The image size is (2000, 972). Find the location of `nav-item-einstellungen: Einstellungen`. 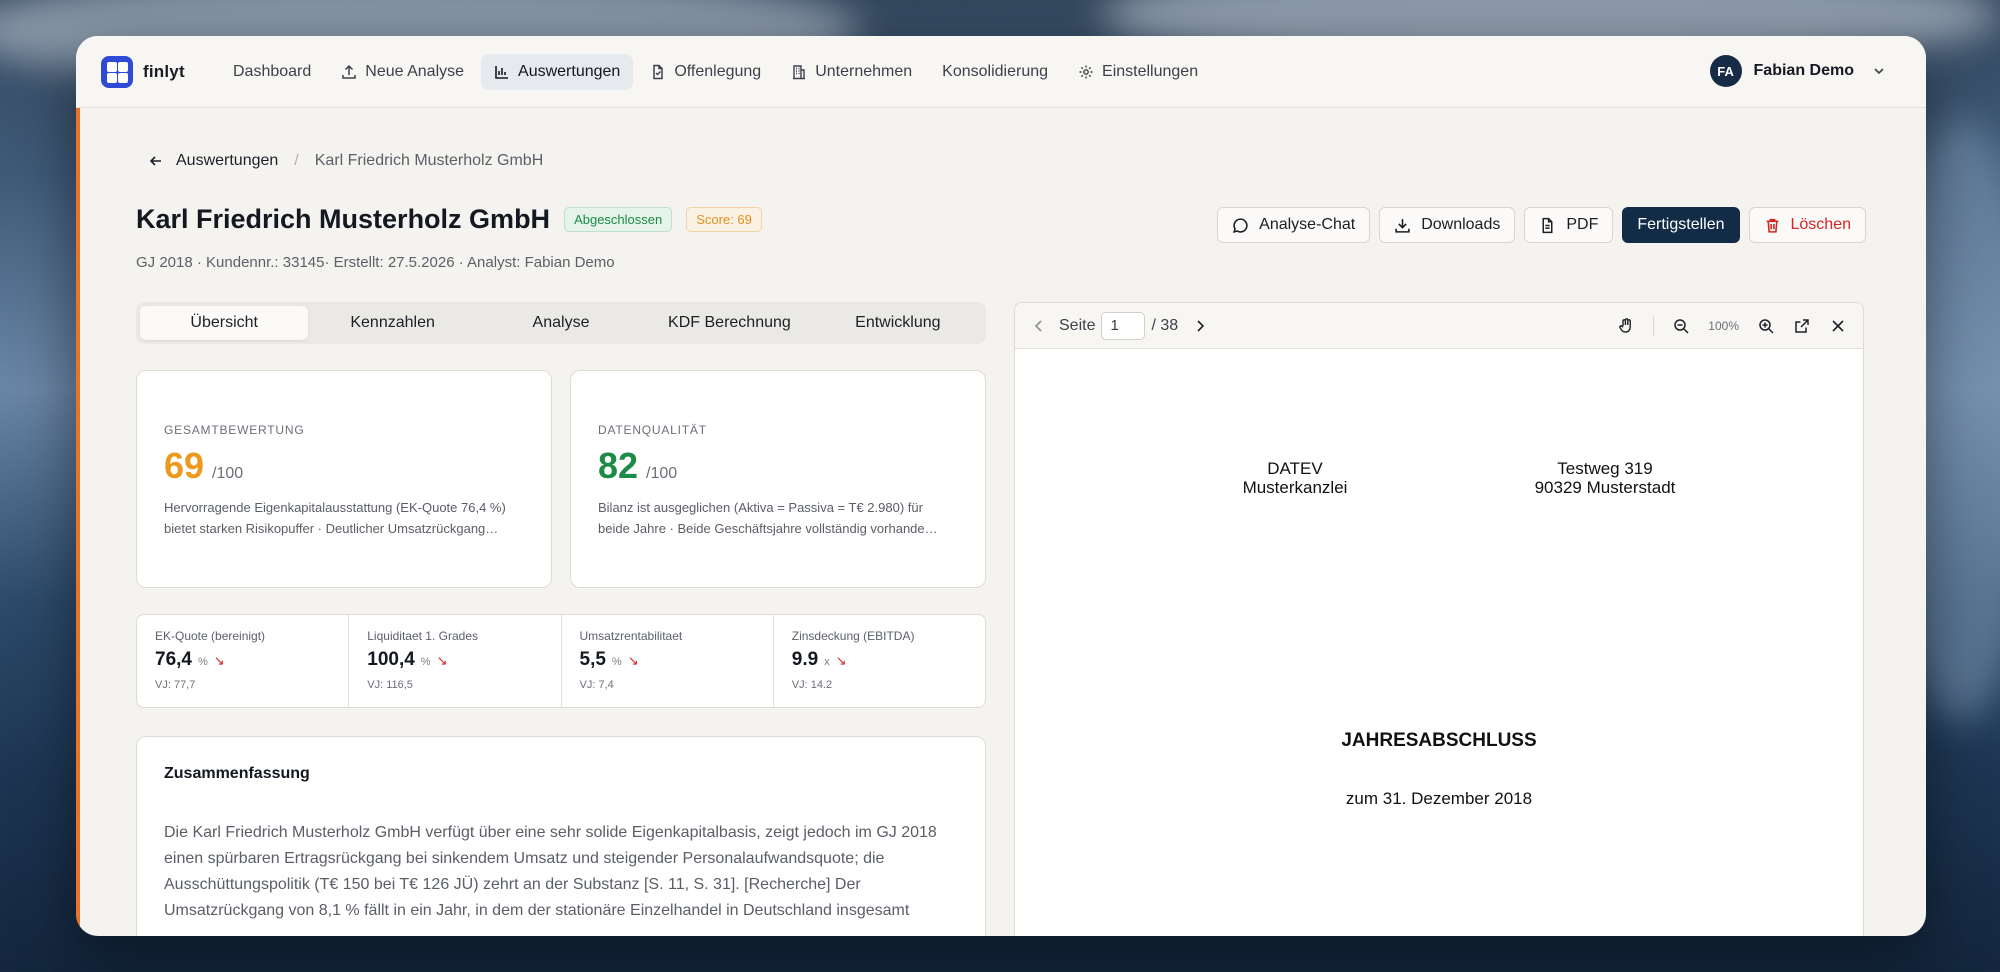

nav-item-einstellungen: Einstellungen is located at coordinates (1138, 72).